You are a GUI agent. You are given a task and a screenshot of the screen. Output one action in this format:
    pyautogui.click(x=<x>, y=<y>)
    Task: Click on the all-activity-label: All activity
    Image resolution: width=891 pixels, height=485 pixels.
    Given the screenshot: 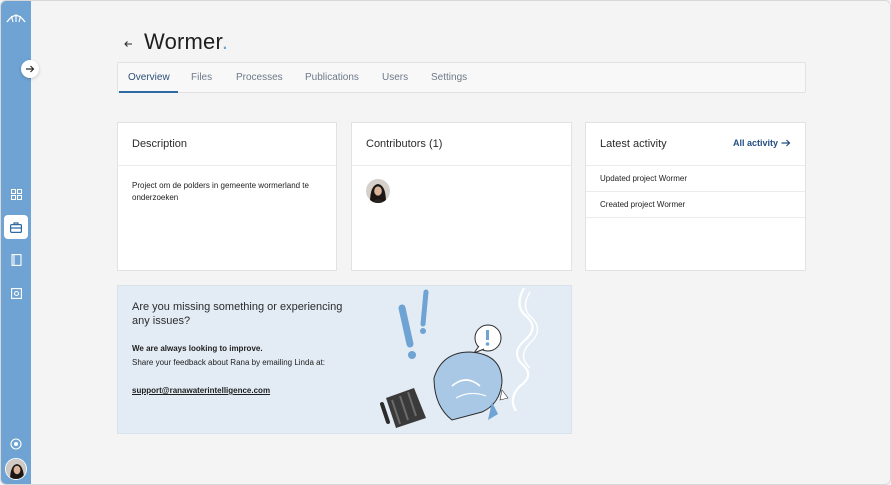 What is the action you would take?
    pyautogui.click(x=755, y=143)
    